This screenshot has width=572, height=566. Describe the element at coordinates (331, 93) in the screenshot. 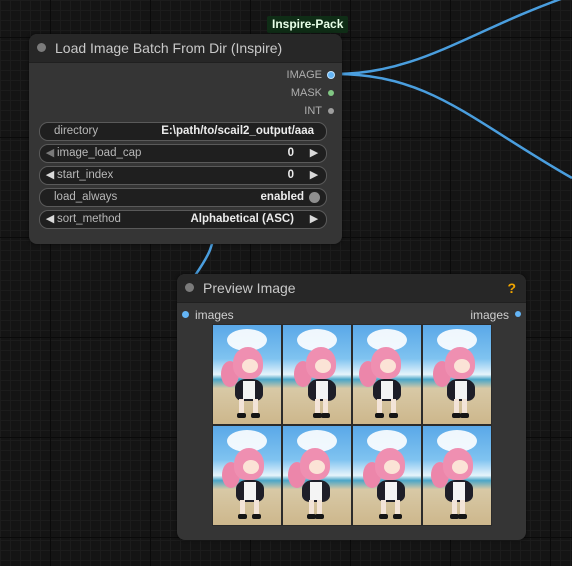

I see `mask-port-dot` at that location.